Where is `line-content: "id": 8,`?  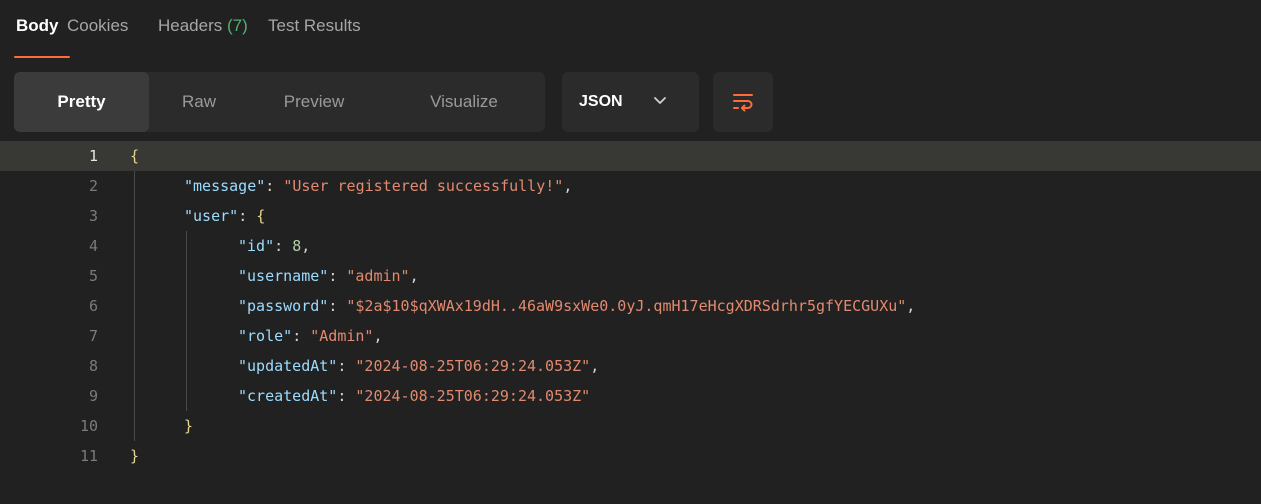 line-content: "id": 8, is located at coordinates (274, 246).